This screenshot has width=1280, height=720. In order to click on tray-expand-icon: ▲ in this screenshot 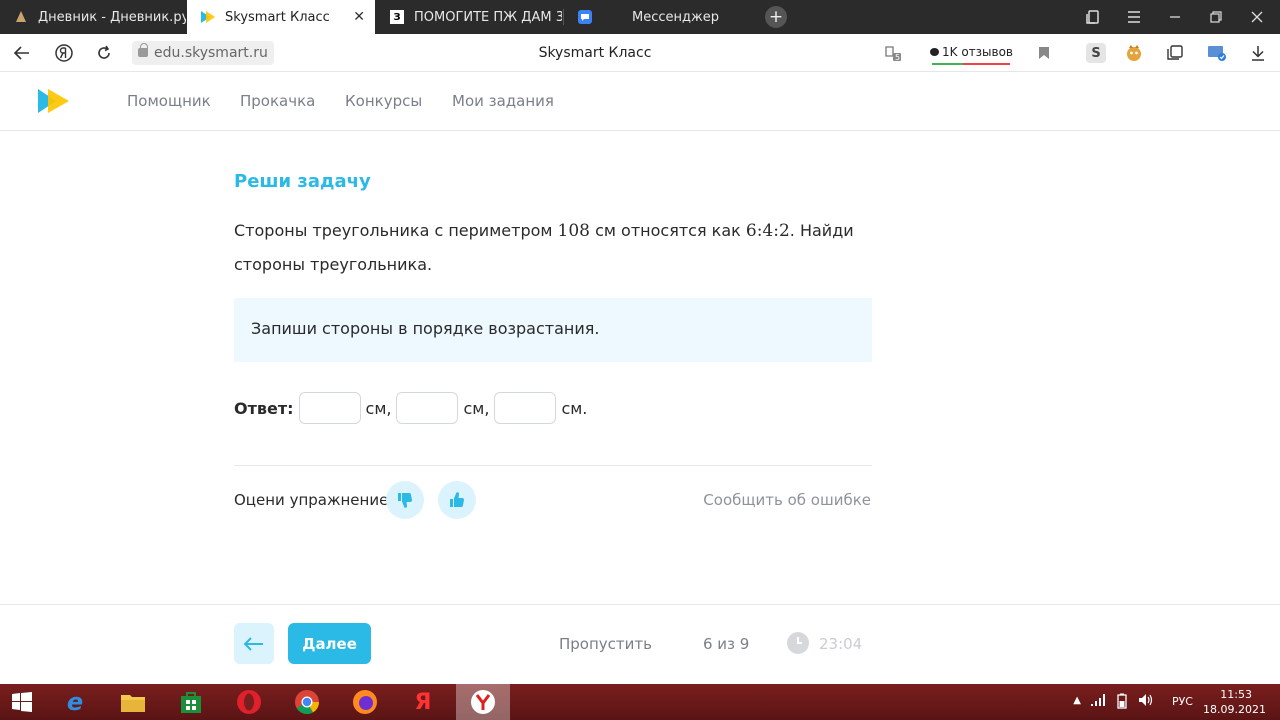, I will do `click(1077, 700)`.